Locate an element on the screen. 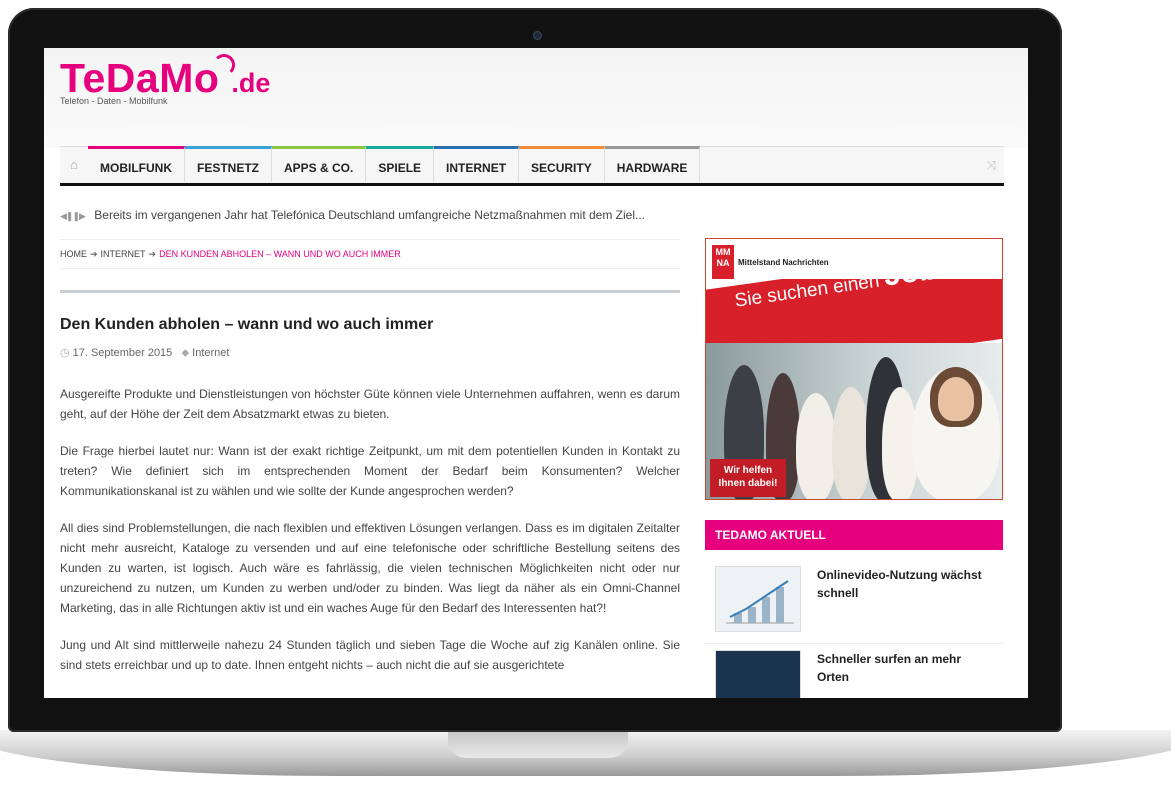  nav-item-hardware: HARDWARE is located at coordinates (652, 164).